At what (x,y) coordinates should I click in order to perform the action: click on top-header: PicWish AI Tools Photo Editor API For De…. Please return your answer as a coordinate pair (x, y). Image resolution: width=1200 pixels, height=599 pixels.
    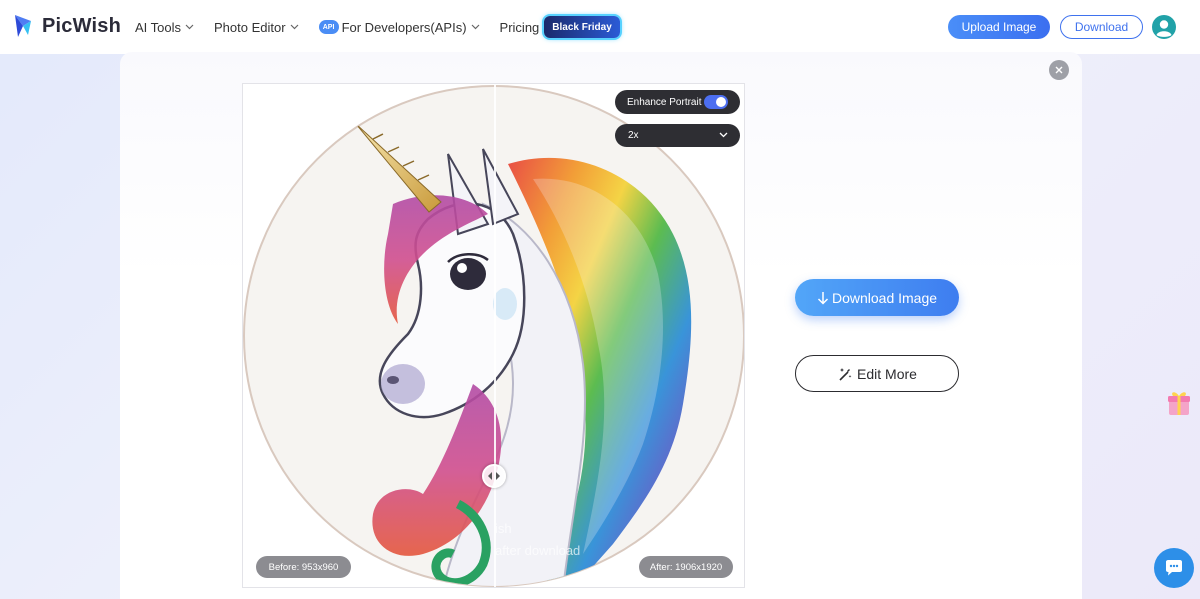
    Looking at the image, I should click on (600, 27).